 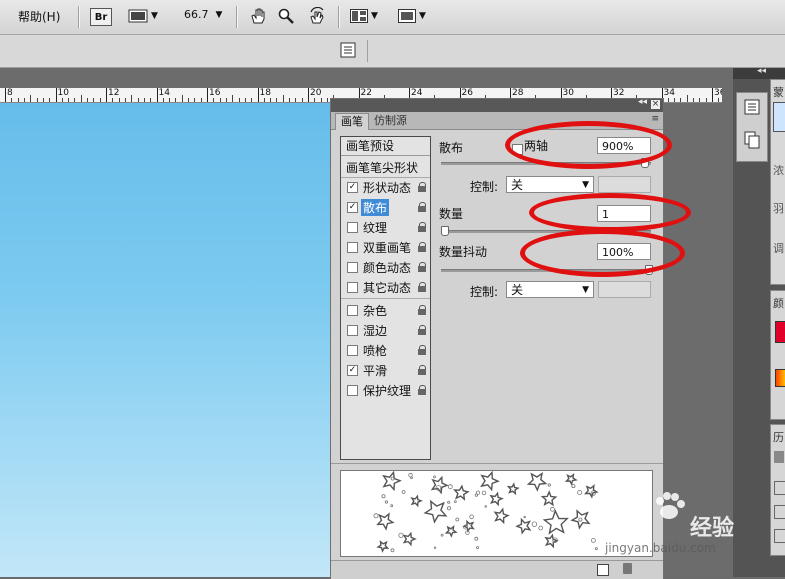 I want to click on scatter-control-label: 控制:, so click(x=484, y=187).